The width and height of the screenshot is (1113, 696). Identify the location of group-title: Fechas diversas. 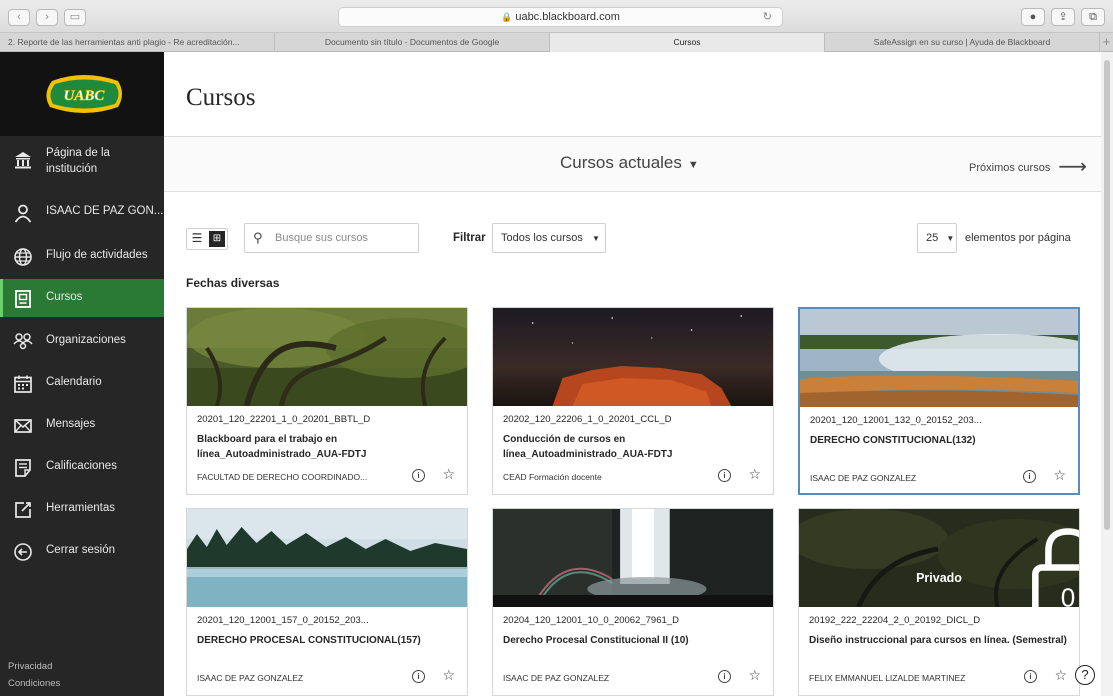
(233, 283).